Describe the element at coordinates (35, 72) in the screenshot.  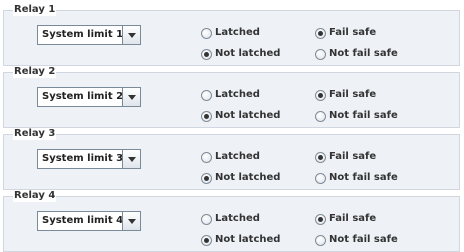
I see `relay-title: Relay 2` at that location.